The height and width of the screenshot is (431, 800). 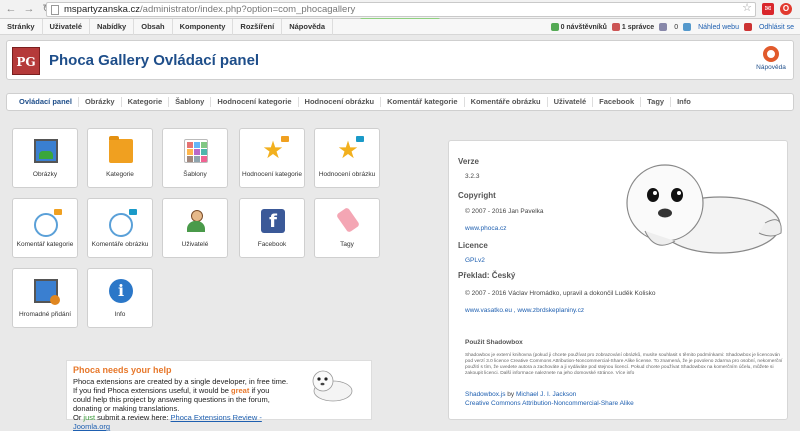 I want to click on phoca-site-link: www.phoca.cz, so click(x=486, y=228).